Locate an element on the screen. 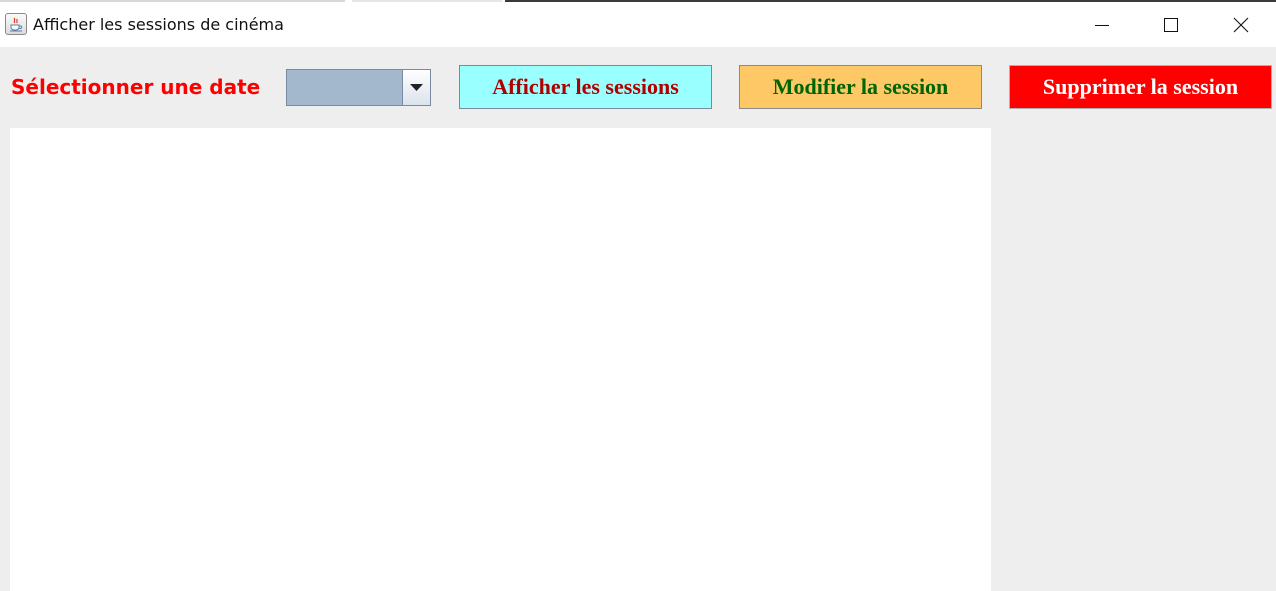 This screenshot has width=1276, height=591. date-combobox is located at coordinates (358, 87).